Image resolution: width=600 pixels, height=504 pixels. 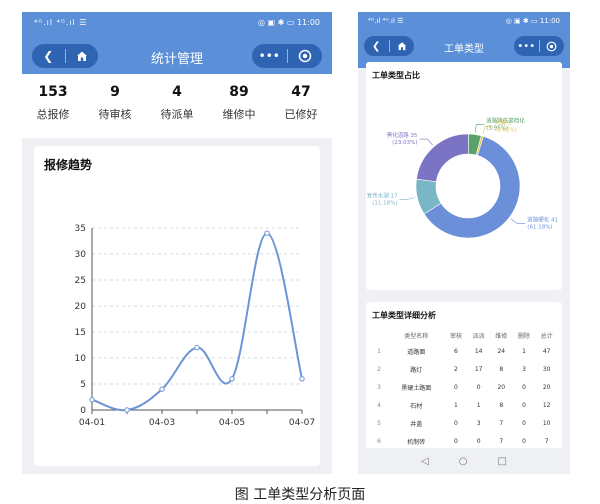 What do you see at coordinates (416, 370) in the screenshot?
I see `table-cell: 路灯` at bounding box center [416, 370].